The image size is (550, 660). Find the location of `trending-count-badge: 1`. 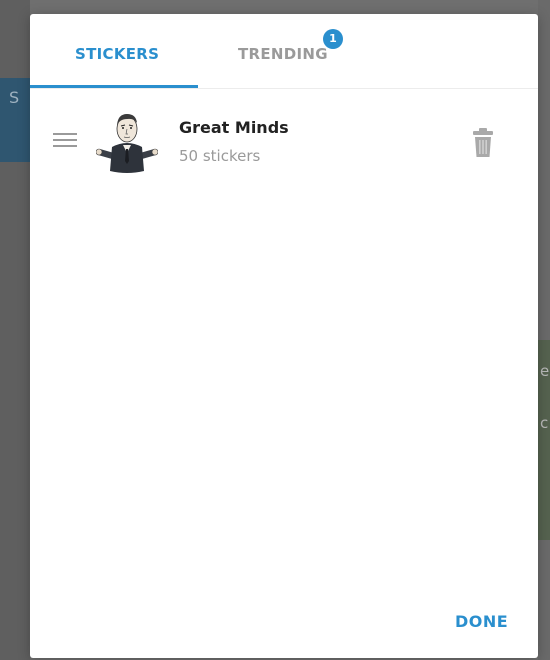

trending-count-badge: 1 is located at coordinates (333, 39).